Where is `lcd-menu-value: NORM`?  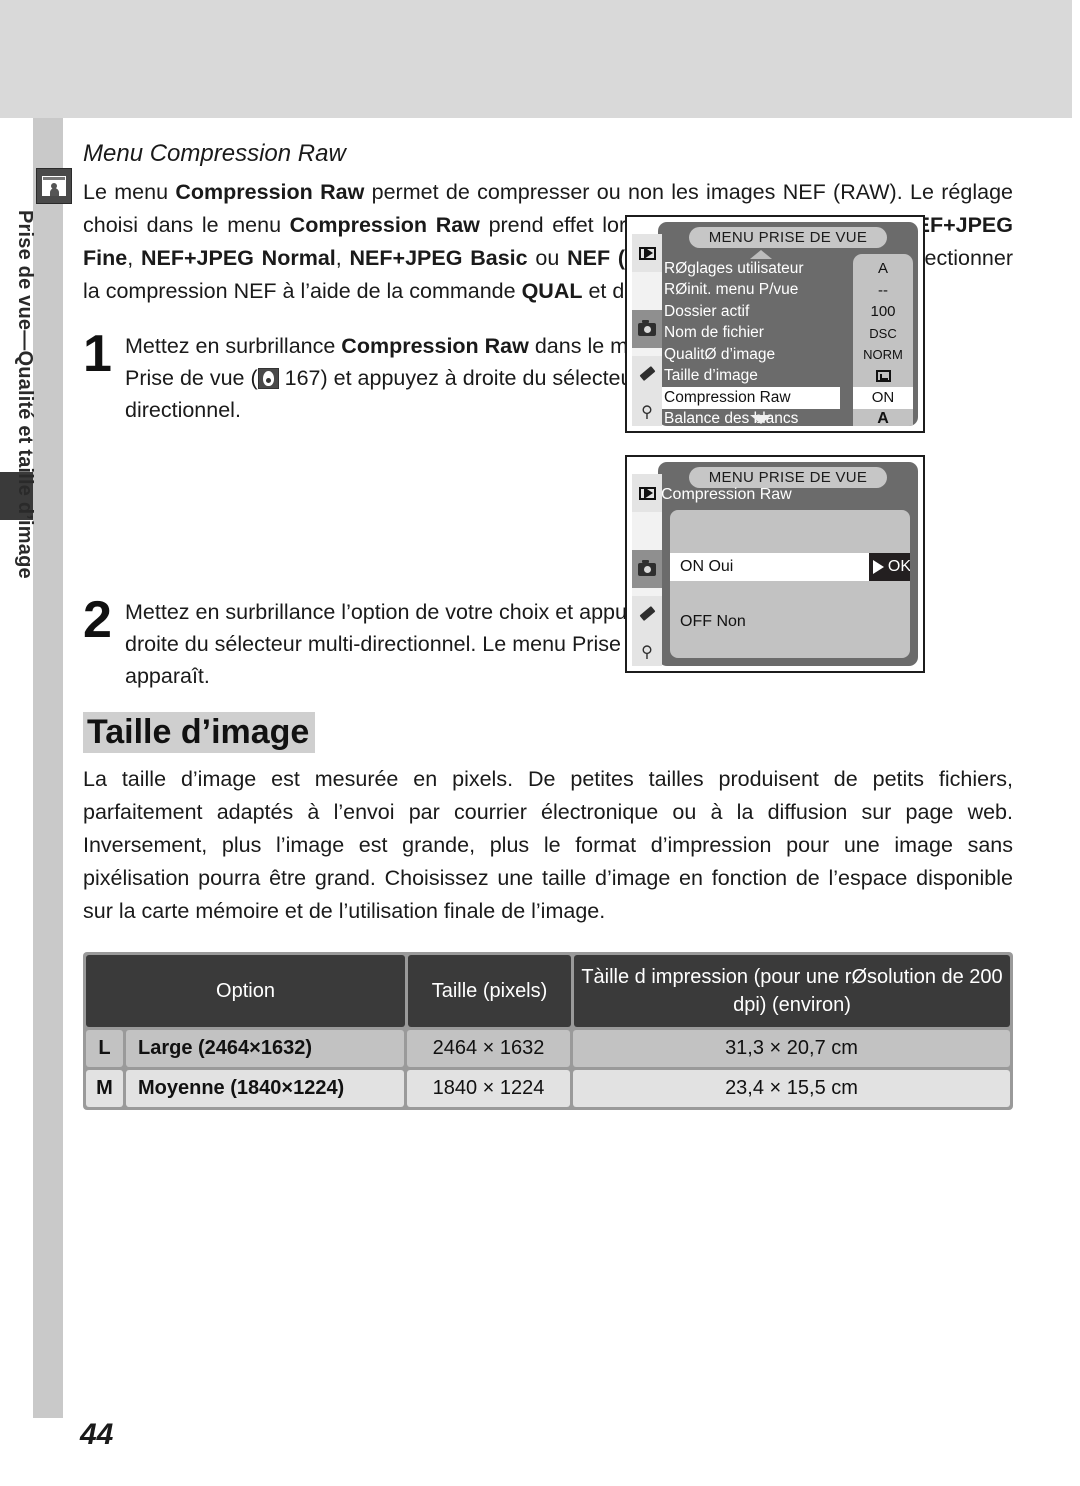
lcd-menu-value: NORM is located at coordinates (883, 355).